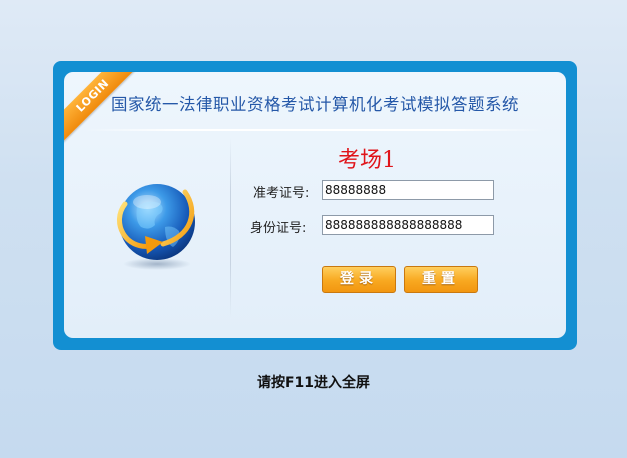  I want to click on admission-number-label: 准考证号:, so click(281, 193).